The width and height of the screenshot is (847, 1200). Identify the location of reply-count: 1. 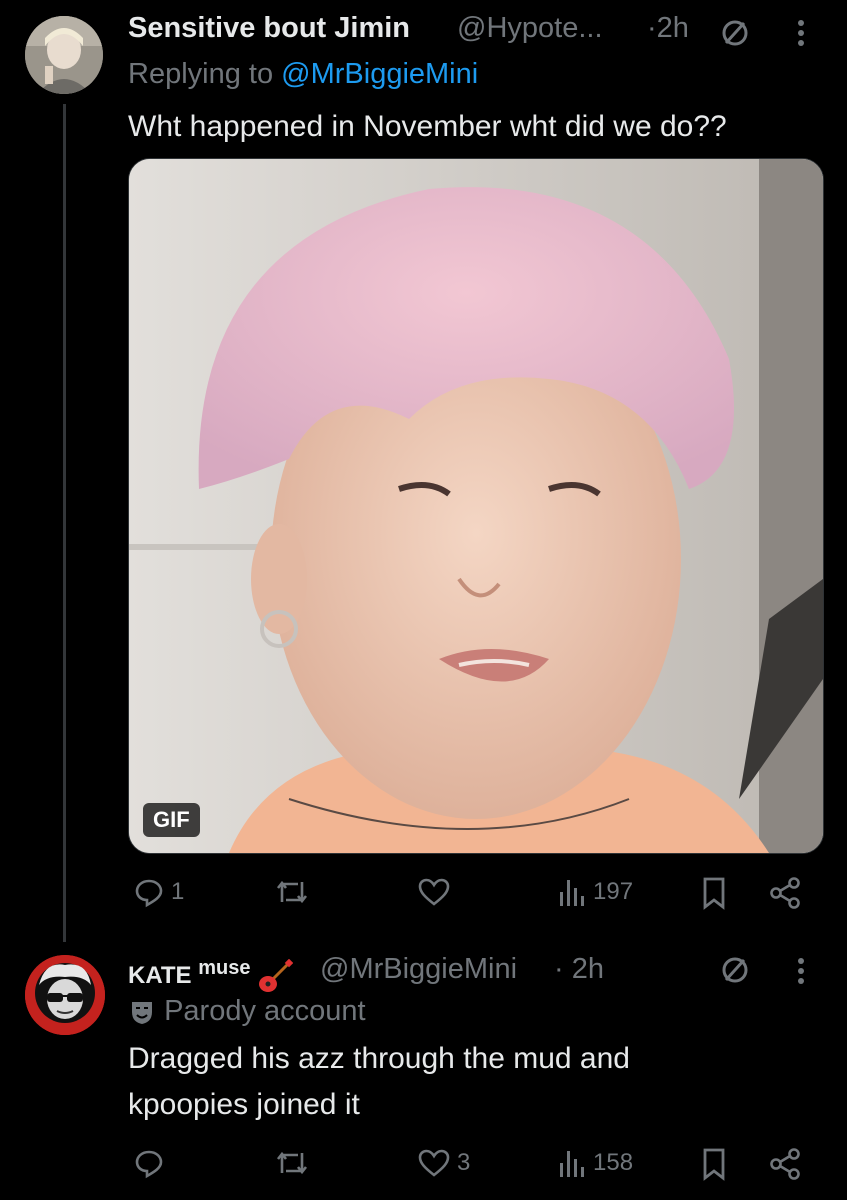
(178, 891).